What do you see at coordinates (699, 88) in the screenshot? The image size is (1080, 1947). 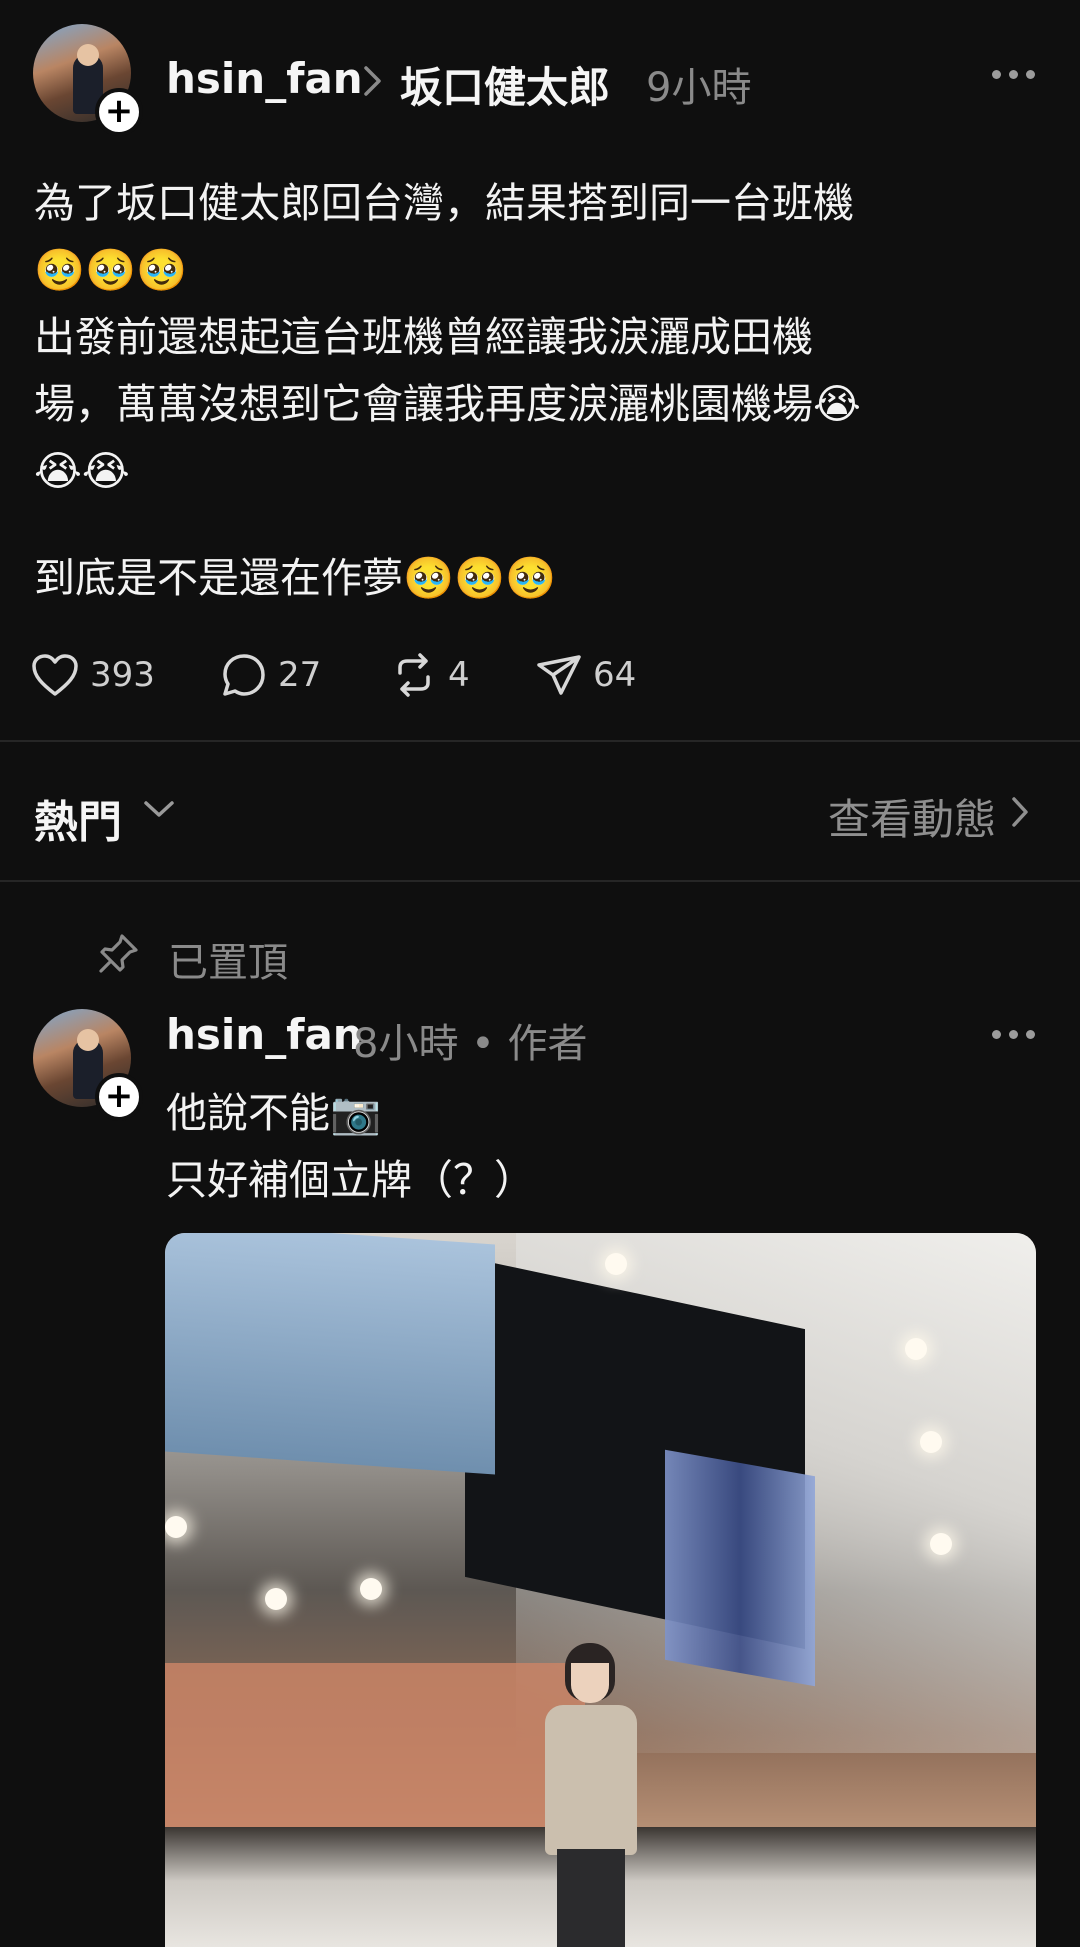 I see `post-timestamp: 9小時` at bounding box center [699, 88].